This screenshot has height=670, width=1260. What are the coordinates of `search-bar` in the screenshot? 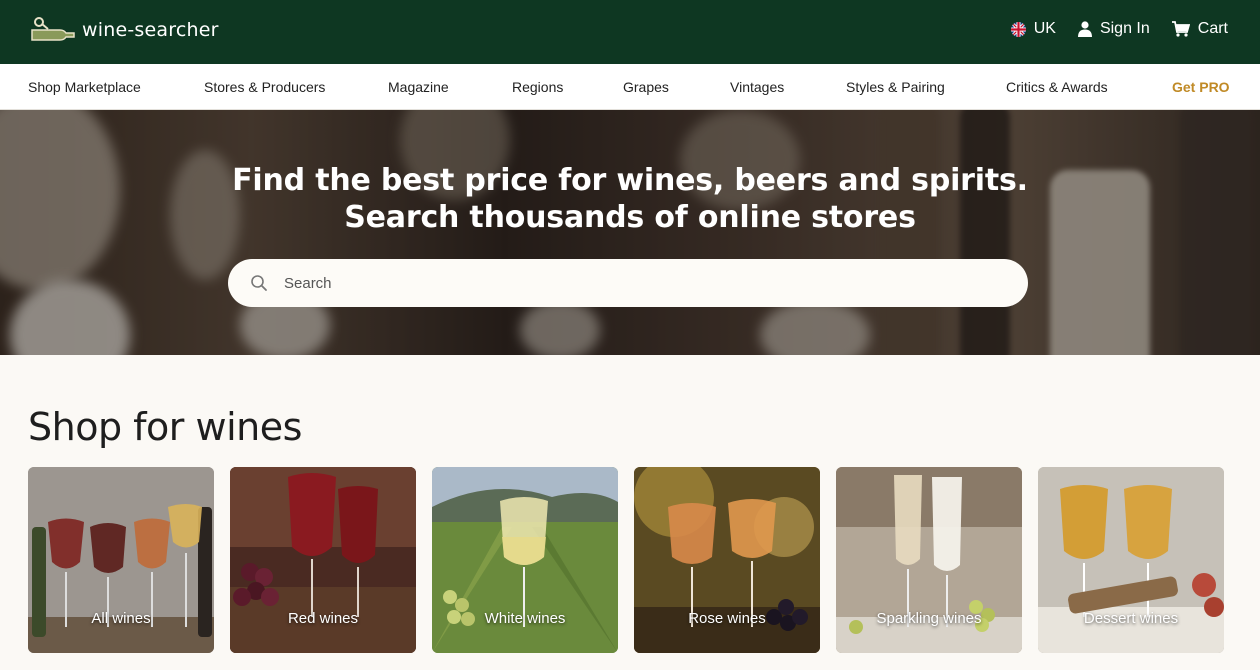 It's located at (628, 283).